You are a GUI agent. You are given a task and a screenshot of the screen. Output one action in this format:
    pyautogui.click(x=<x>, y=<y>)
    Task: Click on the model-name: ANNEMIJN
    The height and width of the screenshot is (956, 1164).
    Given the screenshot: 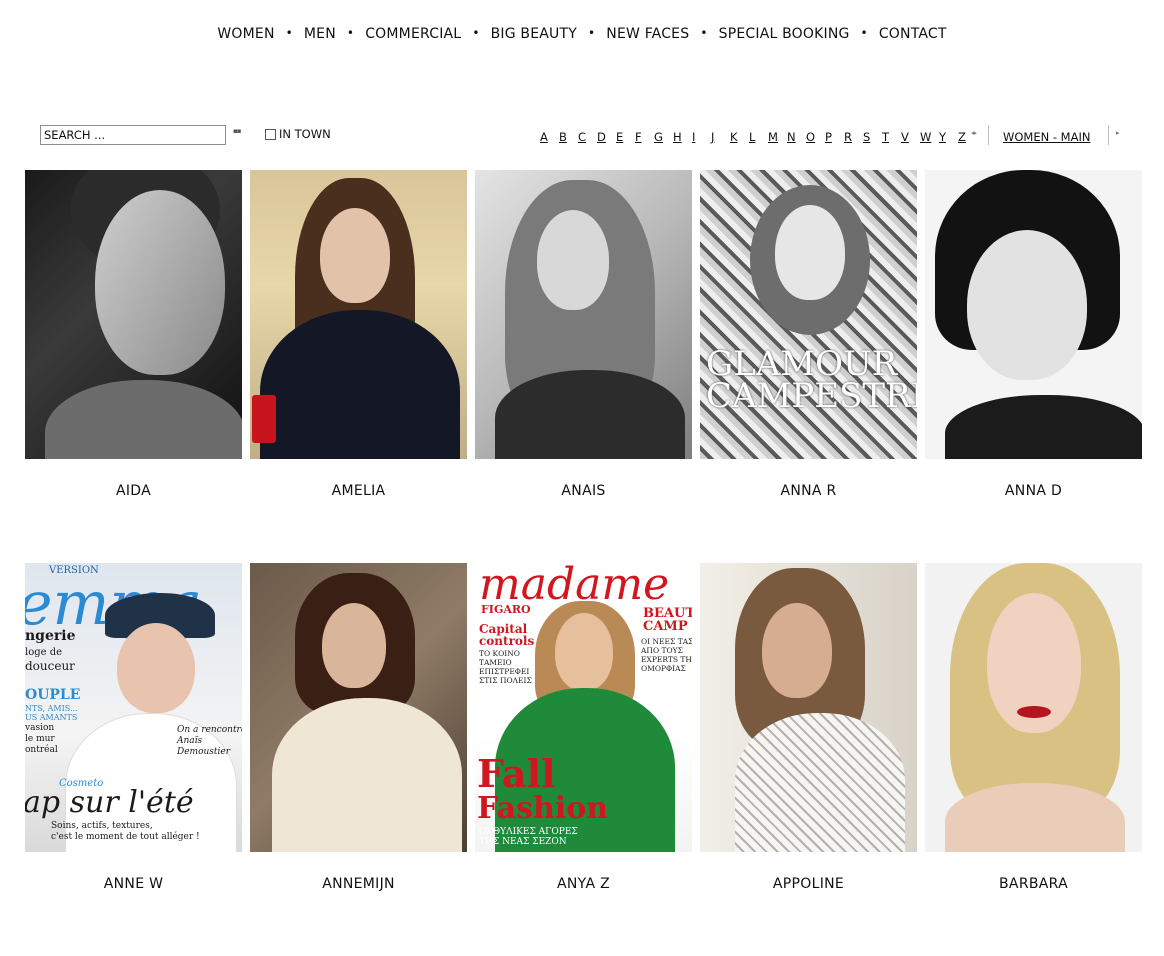 What is the action you would take?
    pyautogui.click(x=358, y=884)
    